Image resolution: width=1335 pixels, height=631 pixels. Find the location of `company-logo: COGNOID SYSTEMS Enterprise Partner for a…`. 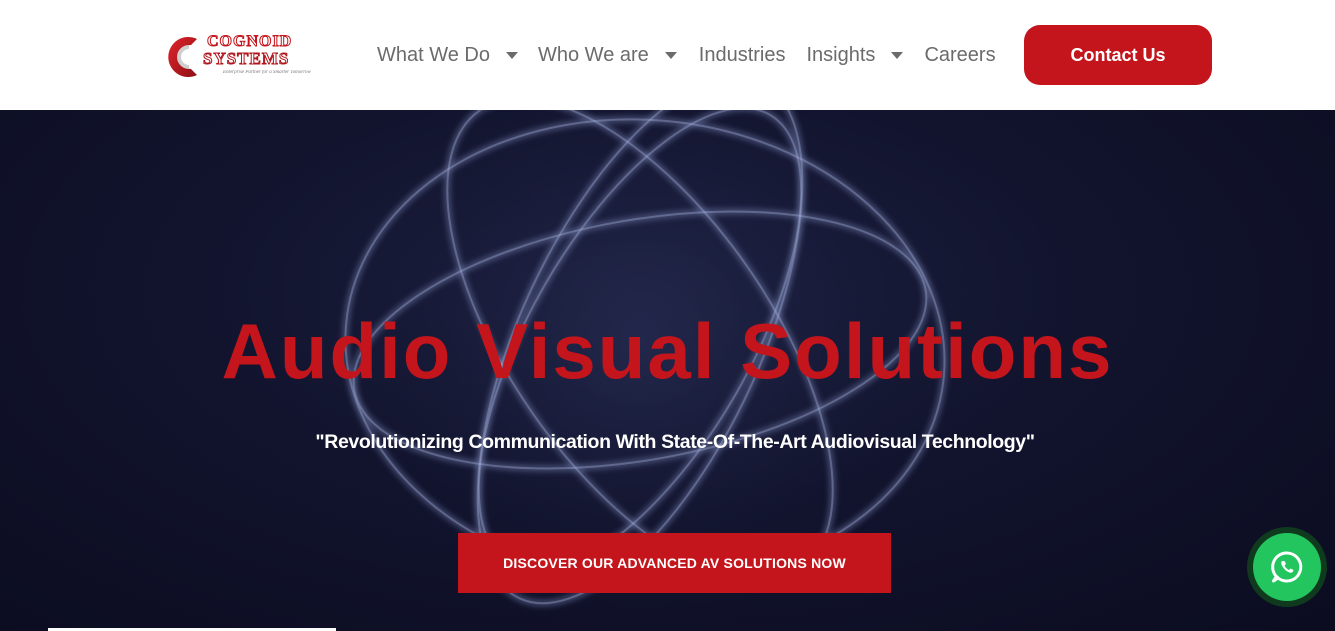

company-logo: COGNOID SYSTEMS Enterprise Partner for a… is located at coordinates (239, 57).